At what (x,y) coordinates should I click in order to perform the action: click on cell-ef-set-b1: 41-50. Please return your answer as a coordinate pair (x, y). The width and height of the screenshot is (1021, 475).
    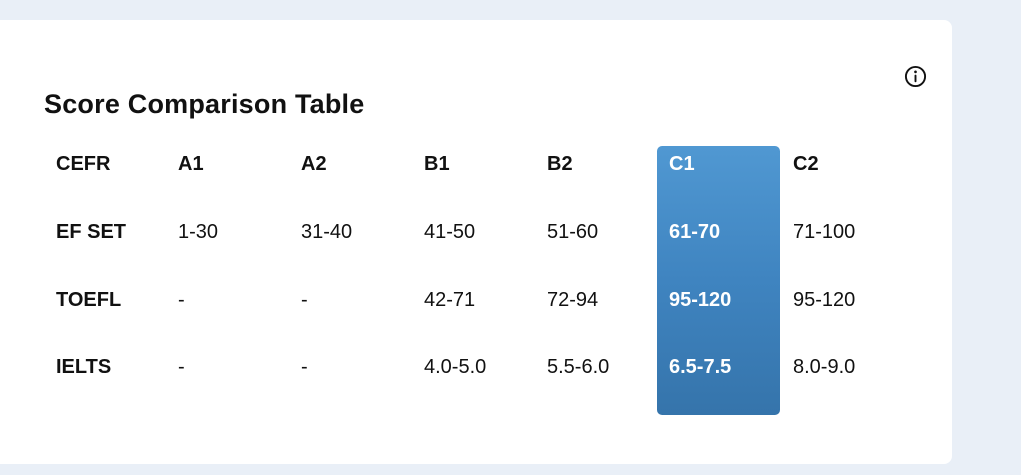
    Looking at the image, I should click on (450, 232).